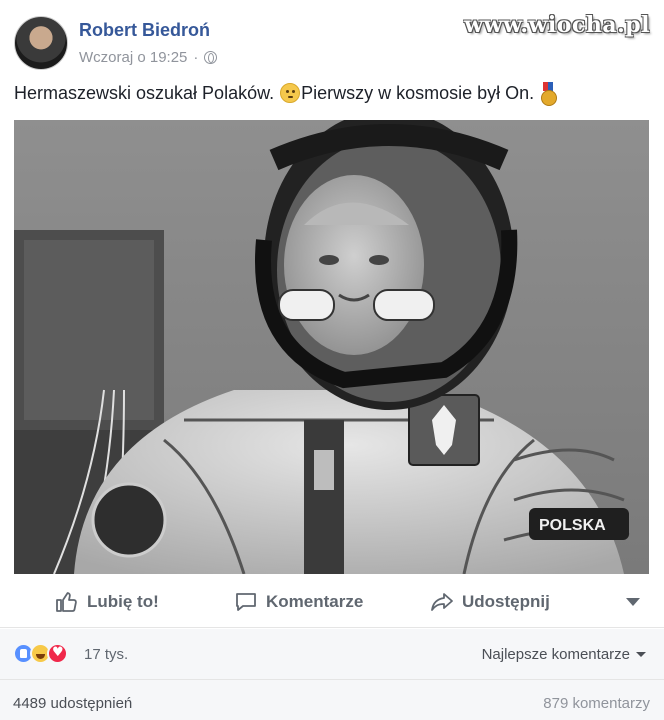 Image resolution: width=664 pixels, height=720 pixels. I want to click on timestamp: Wczoraj o 19:25, so click(133, 57).